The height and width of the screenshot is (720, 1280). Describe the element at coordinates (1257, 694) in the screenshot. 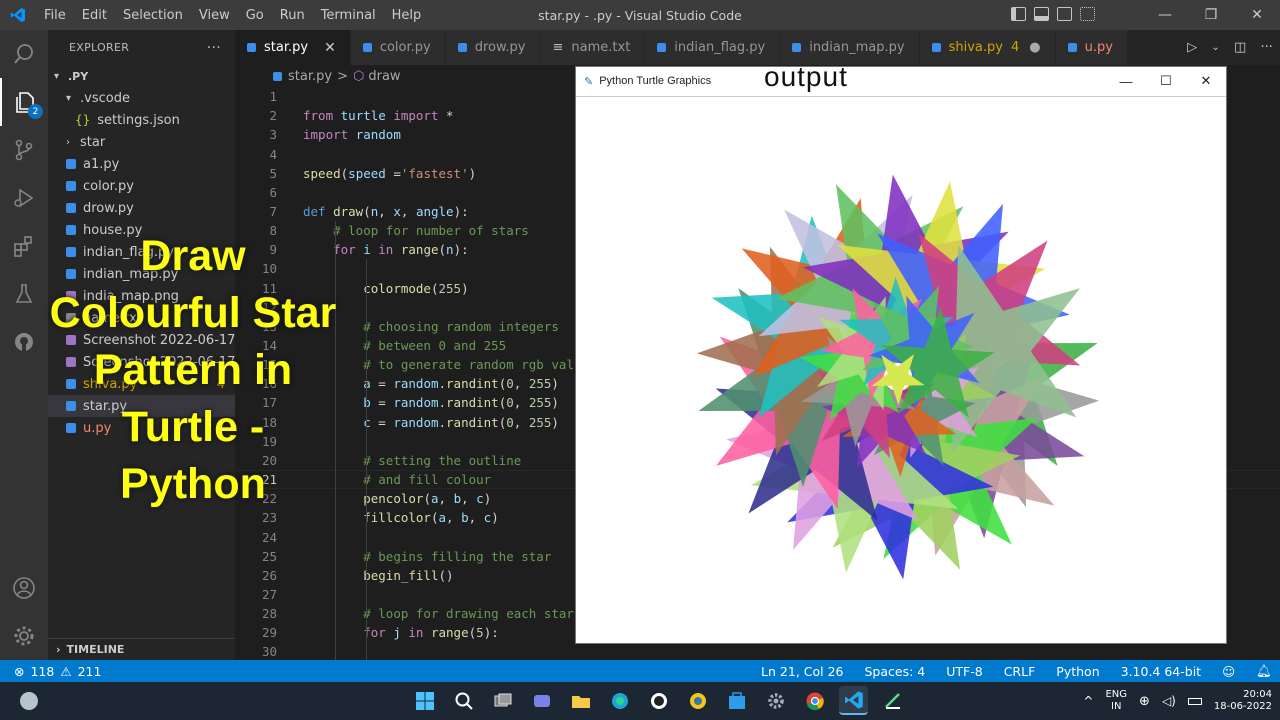

I see `clock-time: 20:04` at that location.